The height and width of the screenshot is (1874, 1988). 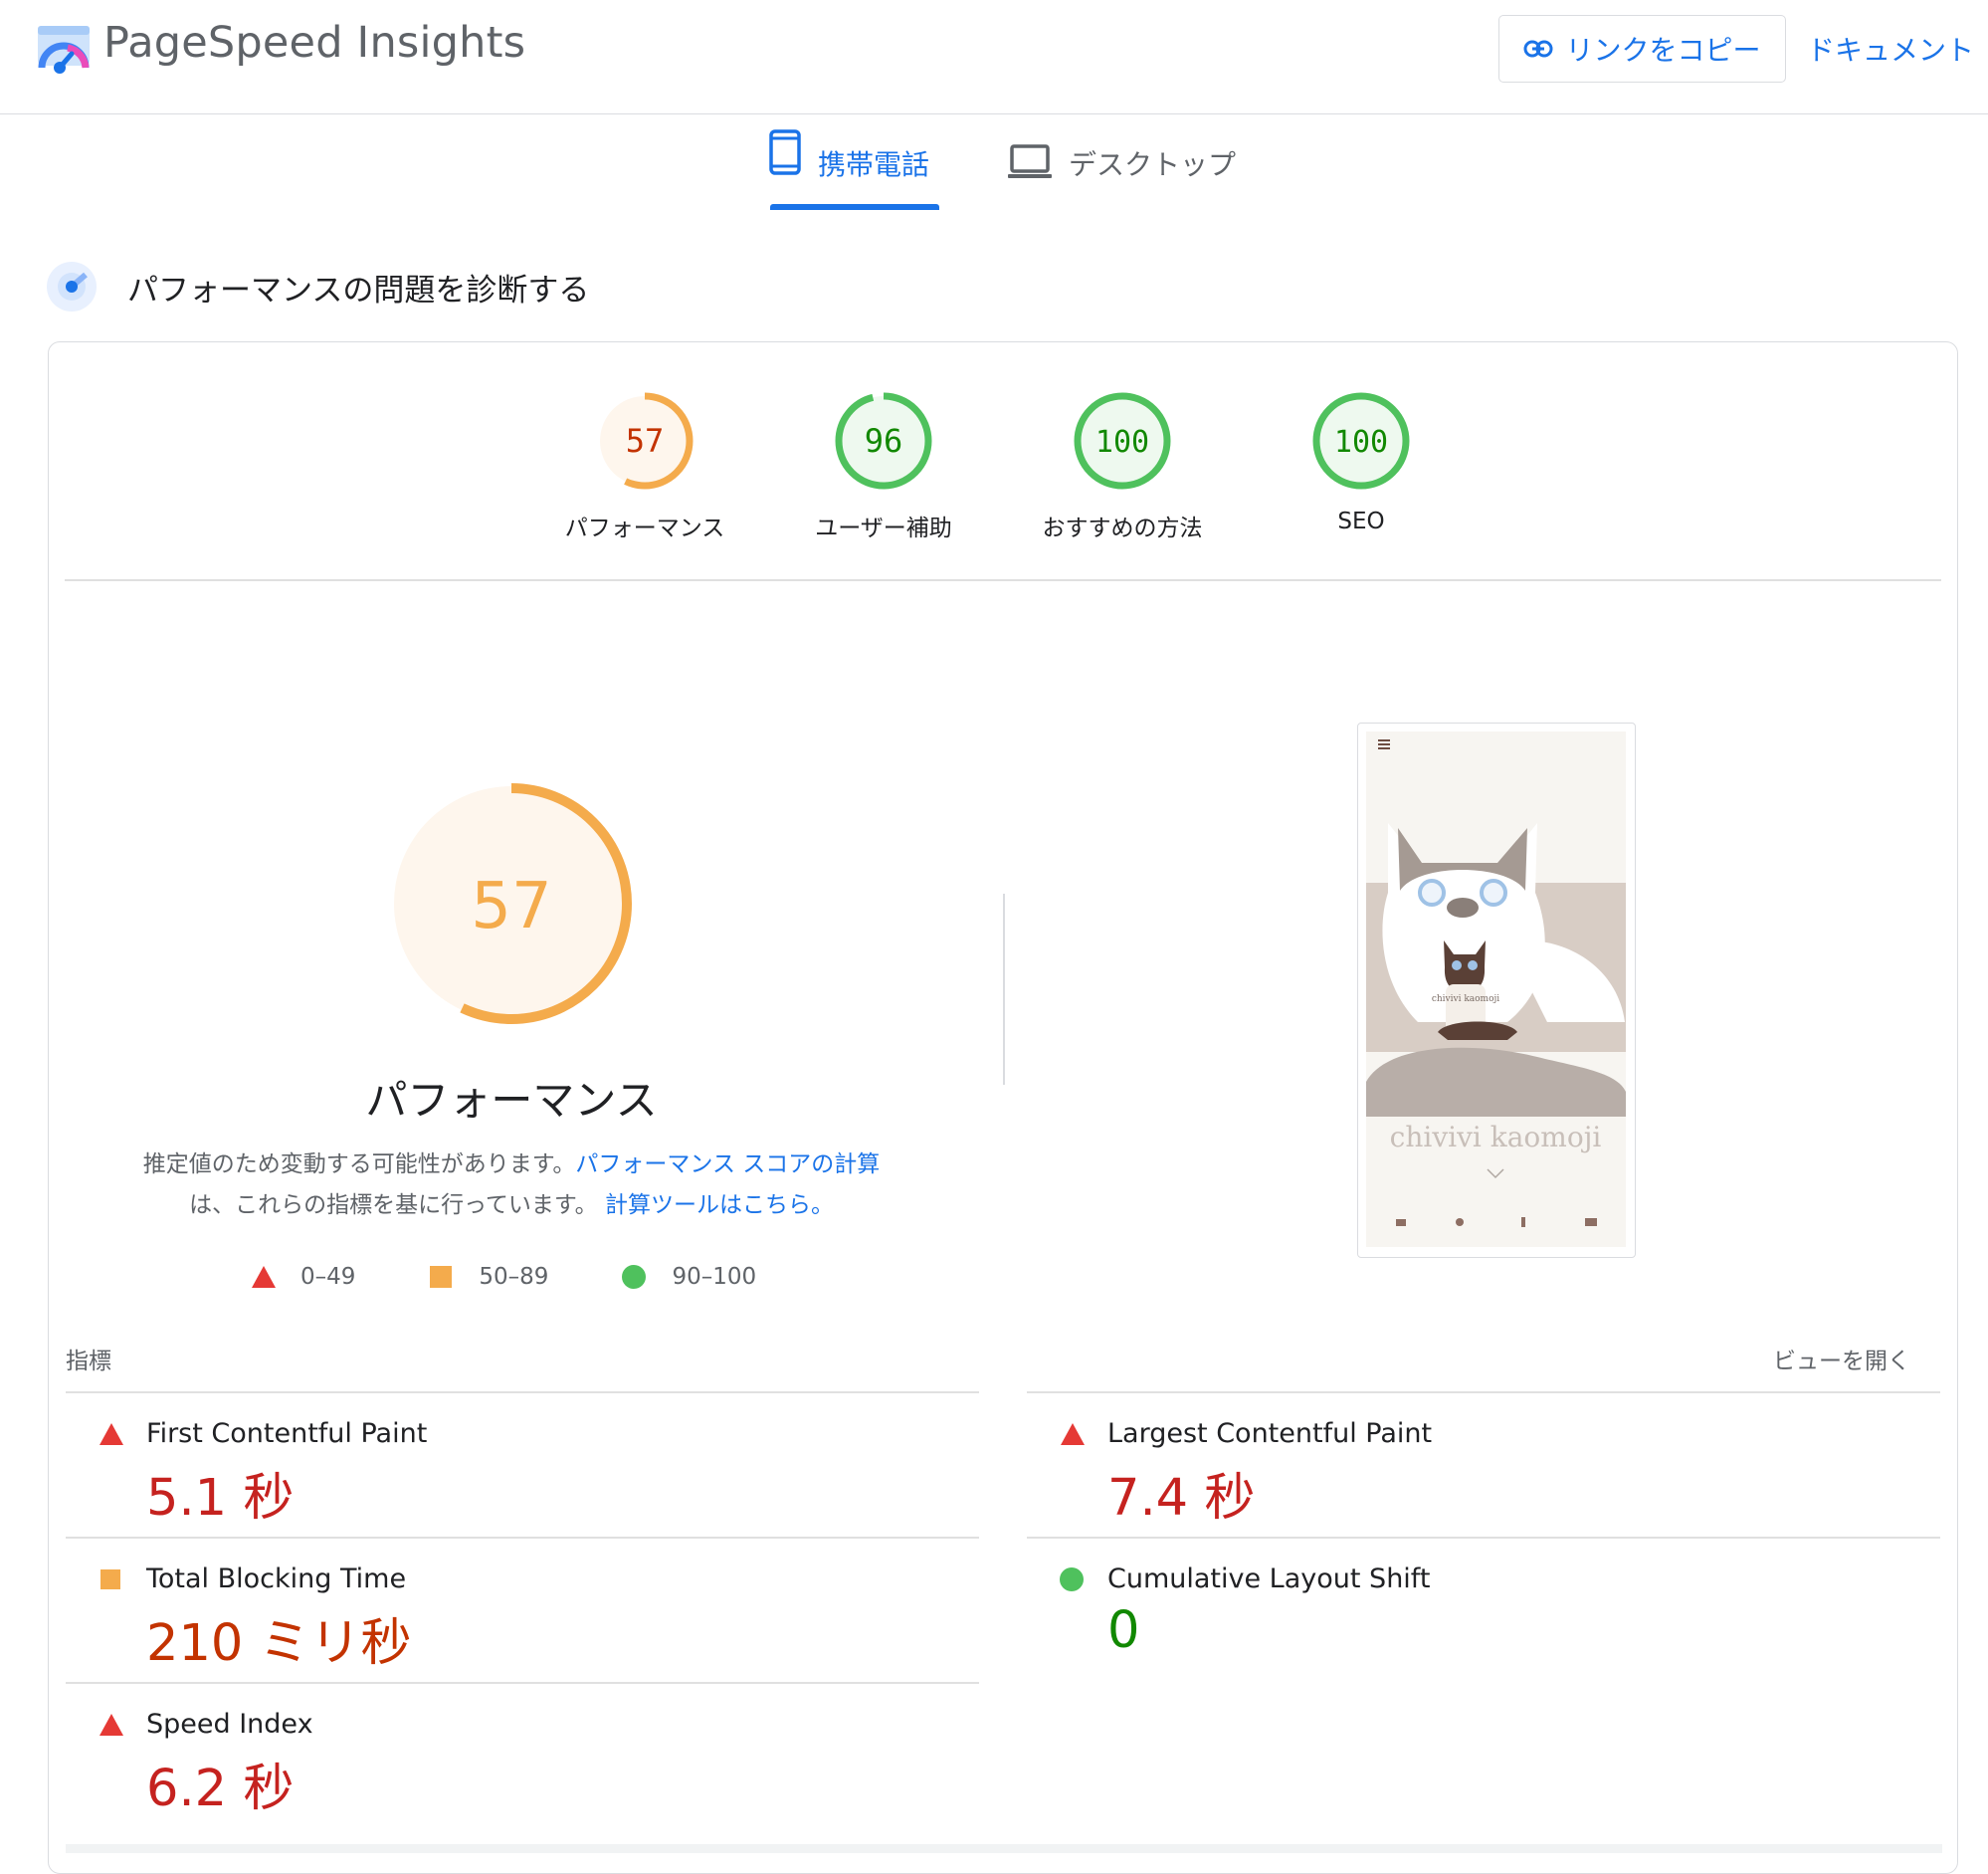 What do you see at coordinates (511, 1100) in the screenshot?
I see `performance-title: パフォーマンス` at bounding box center [511, 1100].